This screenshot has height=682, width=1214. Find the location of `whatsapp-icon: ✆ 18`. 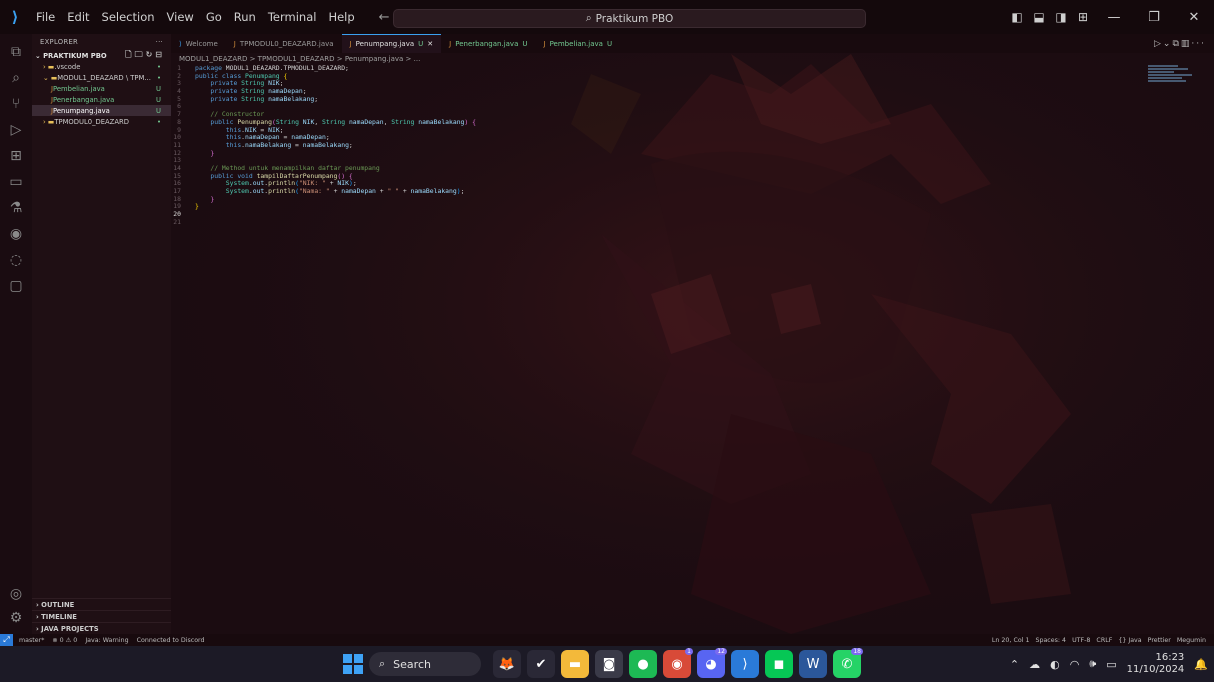

whatsapp-icon: ✆ 18 is located at coordinates (848, 663).